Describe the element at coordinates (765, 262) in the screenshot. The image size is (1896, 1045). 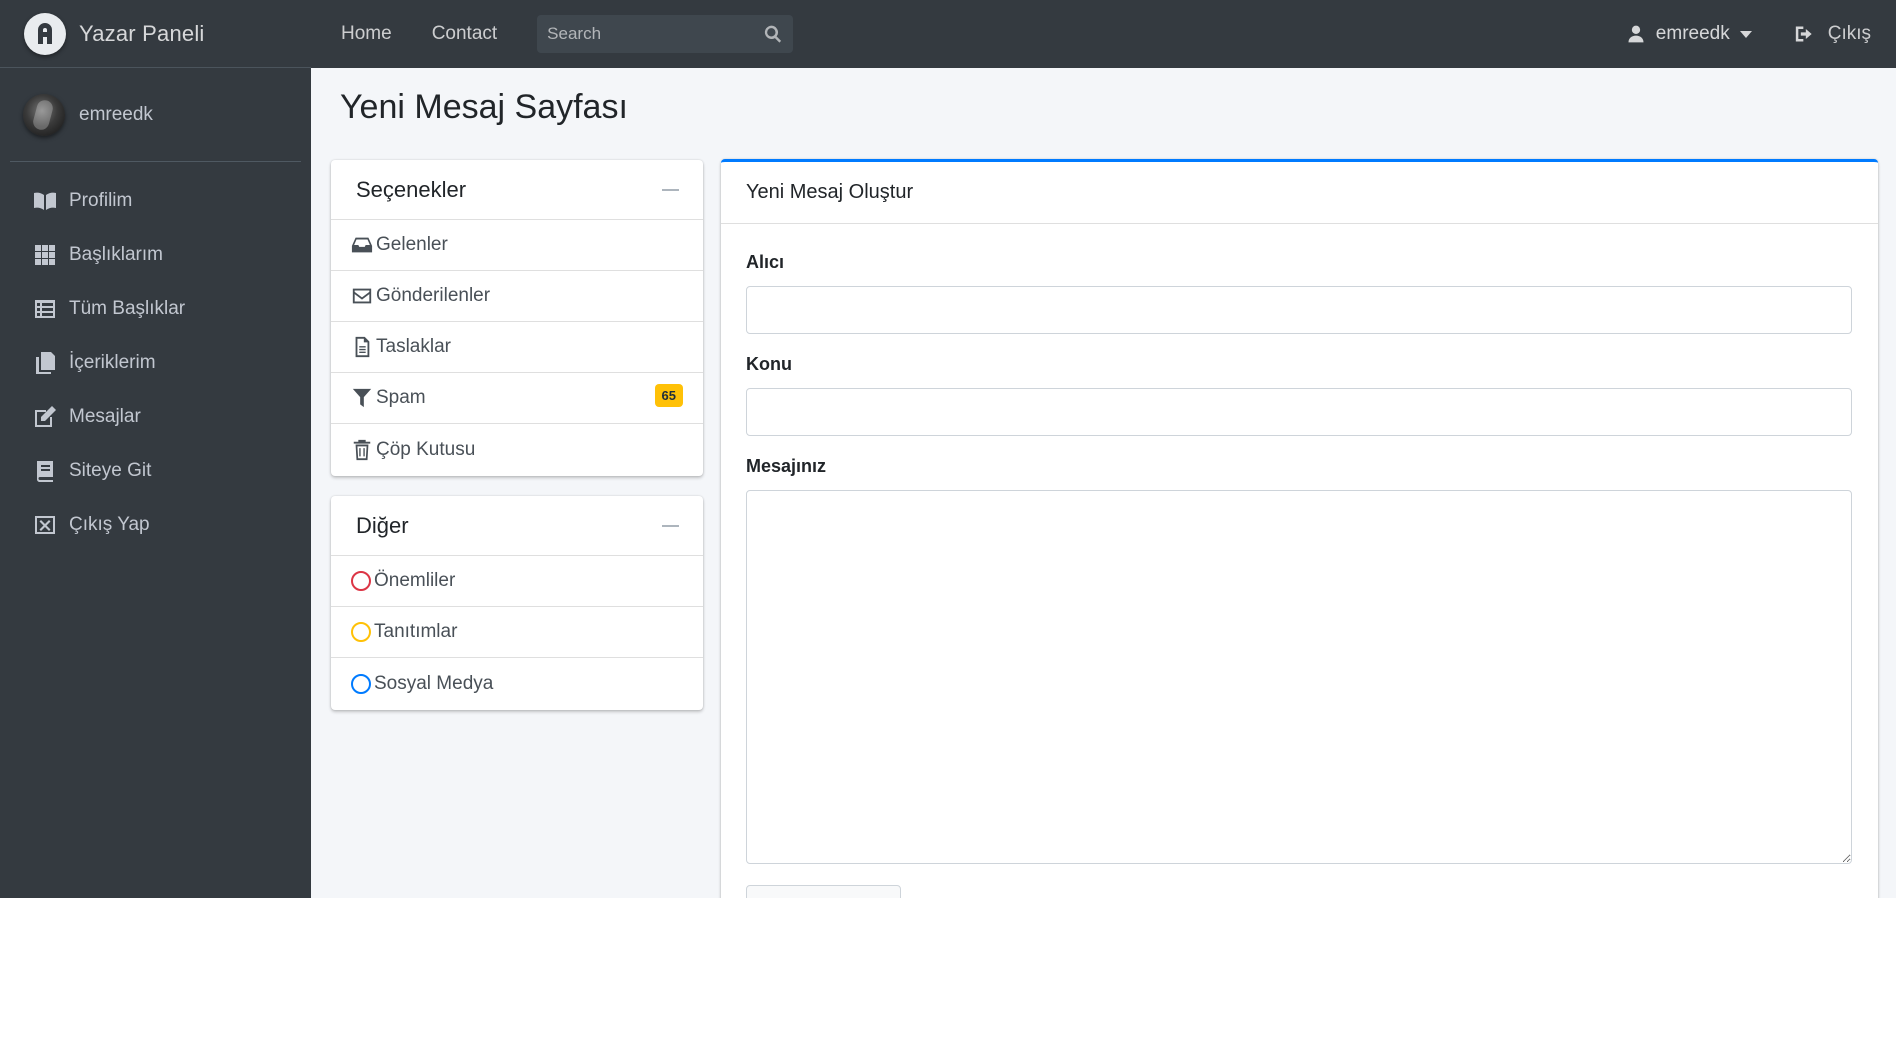
I see `recipient-label: Alıcı` at that location.